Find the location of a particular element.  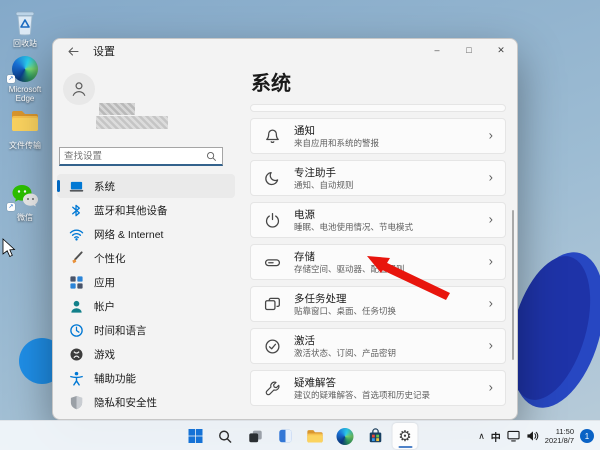

titlebar: 设置 – □ ✕ is located at coordinates (285, 51).